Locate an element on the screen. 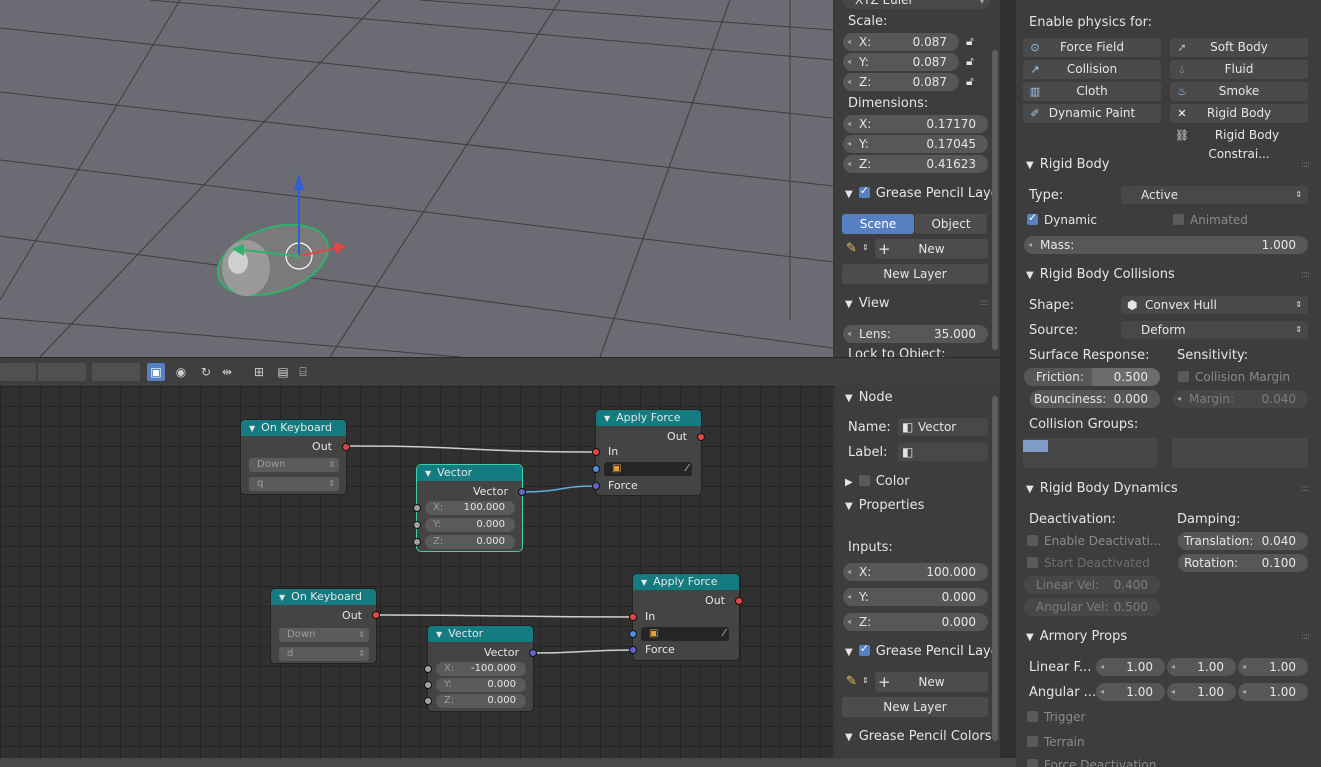 This screenshot has width=1321, height=767. vector-y-field: Y: 0.000 is located at coordinates (470, 525).